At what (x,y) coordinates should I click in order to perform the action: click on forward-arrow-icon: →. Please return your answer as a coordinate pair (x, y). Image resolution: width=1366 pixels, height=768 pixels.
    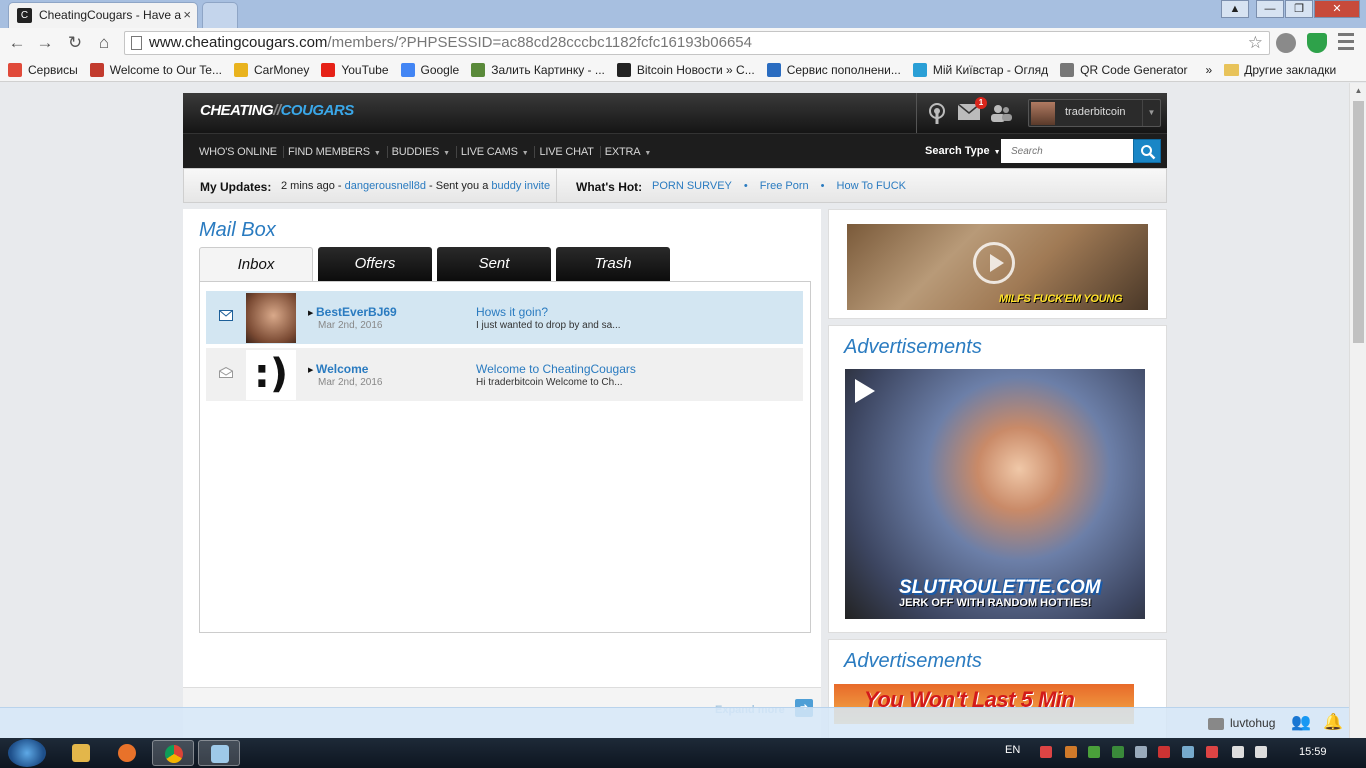
    Looking at the image, I should click on (45, 43).